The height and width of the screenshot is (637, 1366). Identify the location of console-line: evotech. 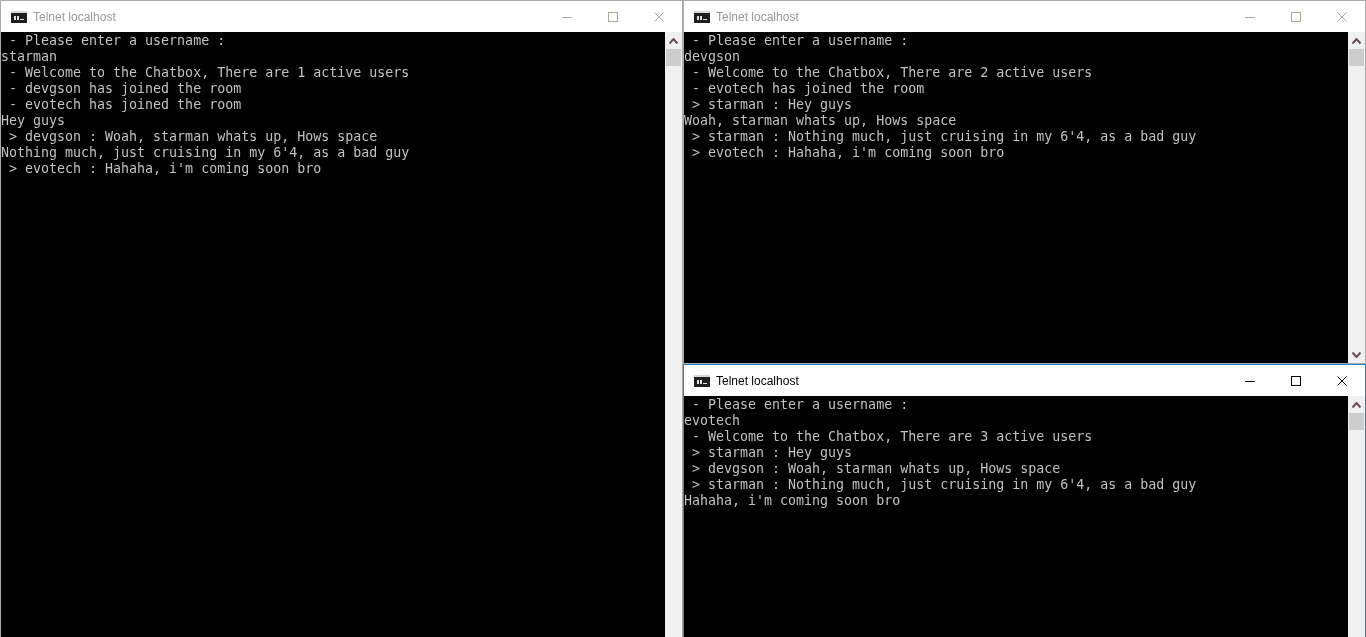
(712, 421).